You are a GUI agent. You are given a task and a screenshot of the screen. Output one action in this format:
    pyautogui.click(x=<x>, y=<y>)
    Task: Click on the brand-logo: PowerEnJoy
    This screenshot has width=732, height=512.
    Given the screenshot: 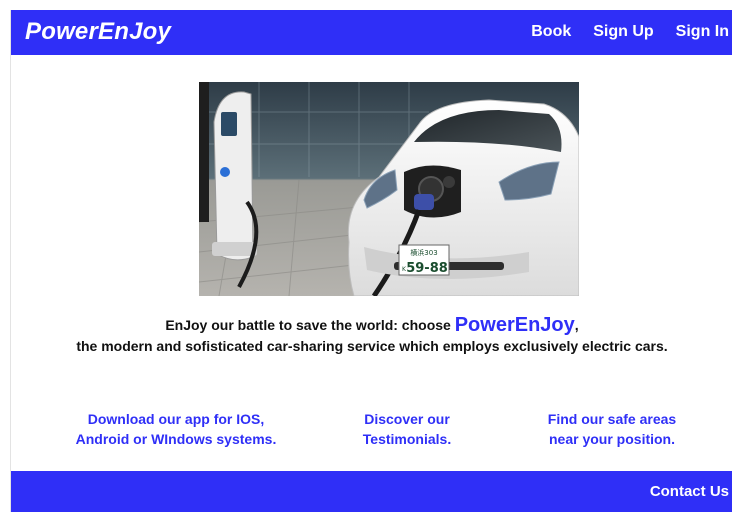 What is the action you would take?
    pyautogui.click(x=98, y=32)
    